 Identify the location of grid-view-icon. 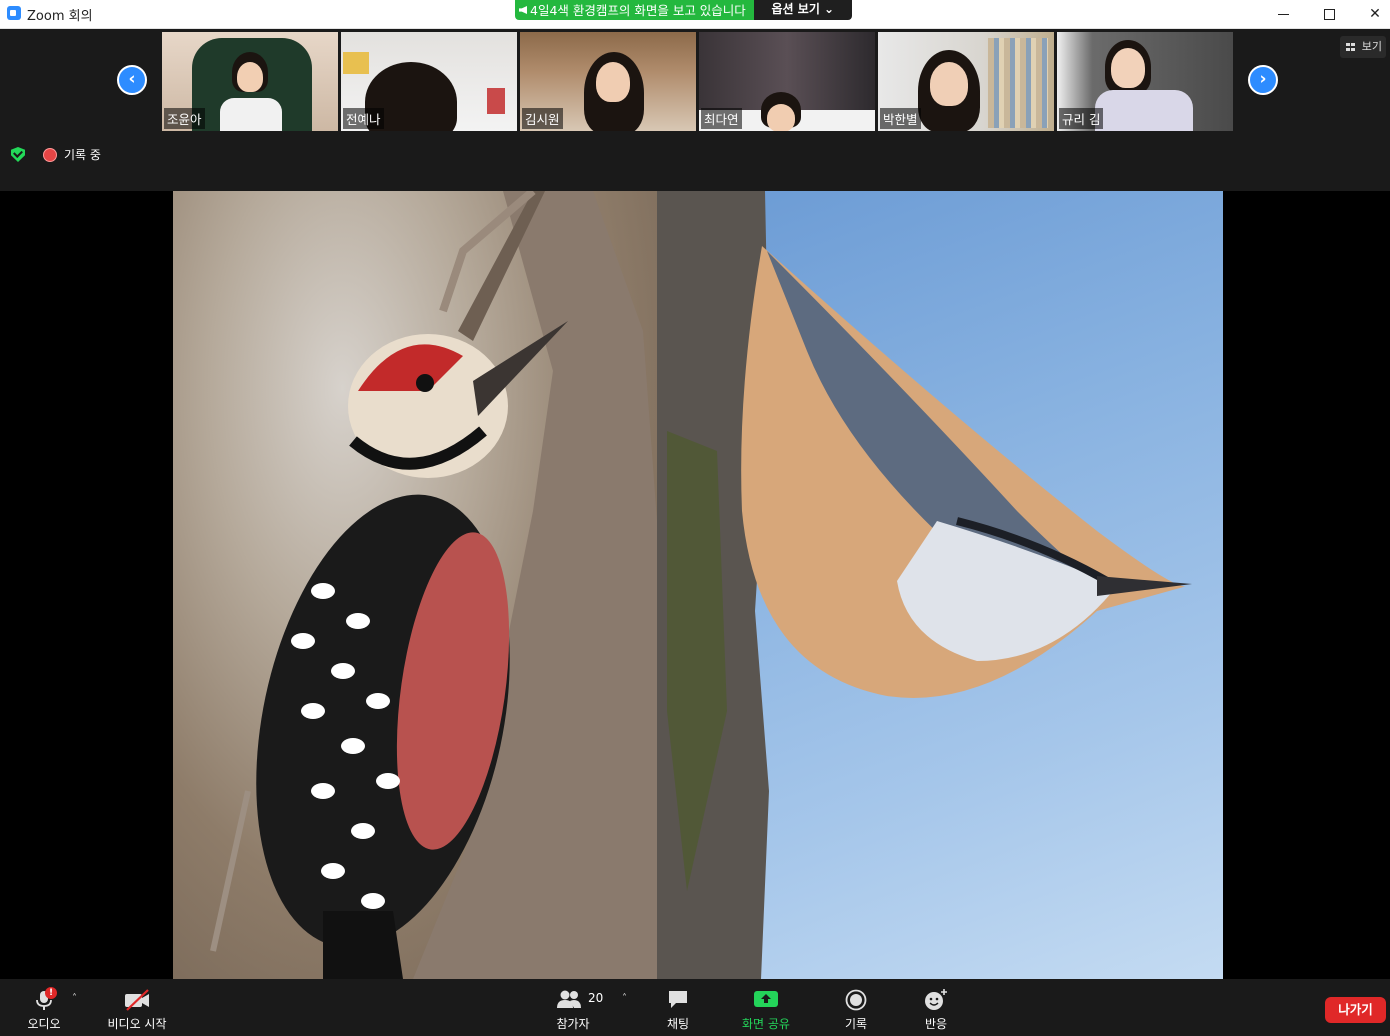
(1350, 47).